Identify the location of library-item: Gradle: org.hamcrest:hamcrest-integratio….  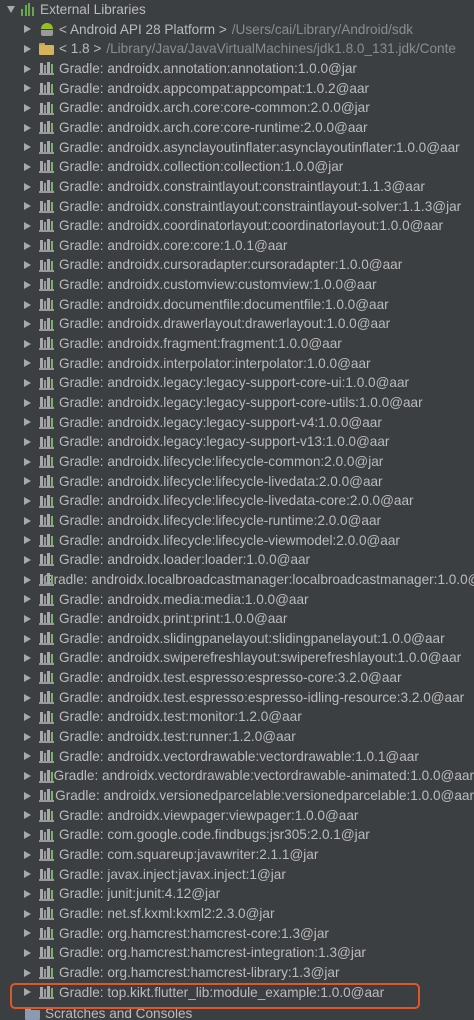
(237, 953).